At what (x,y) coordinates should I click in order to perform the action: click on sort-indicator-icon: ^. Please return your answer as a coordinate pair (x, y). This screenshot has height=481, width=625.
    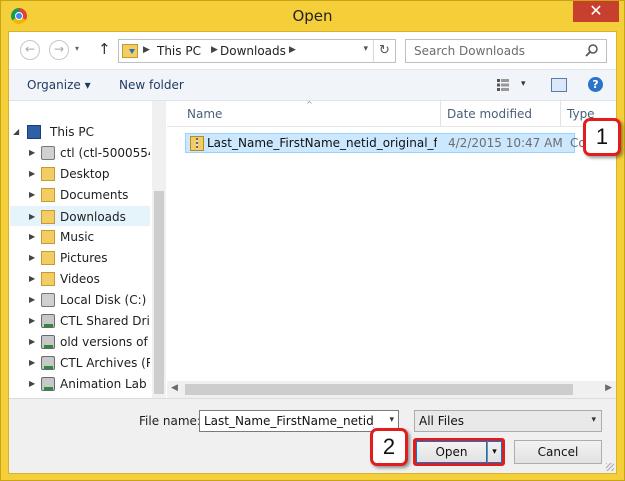
    Looking at the image, I should click on (309, 105).